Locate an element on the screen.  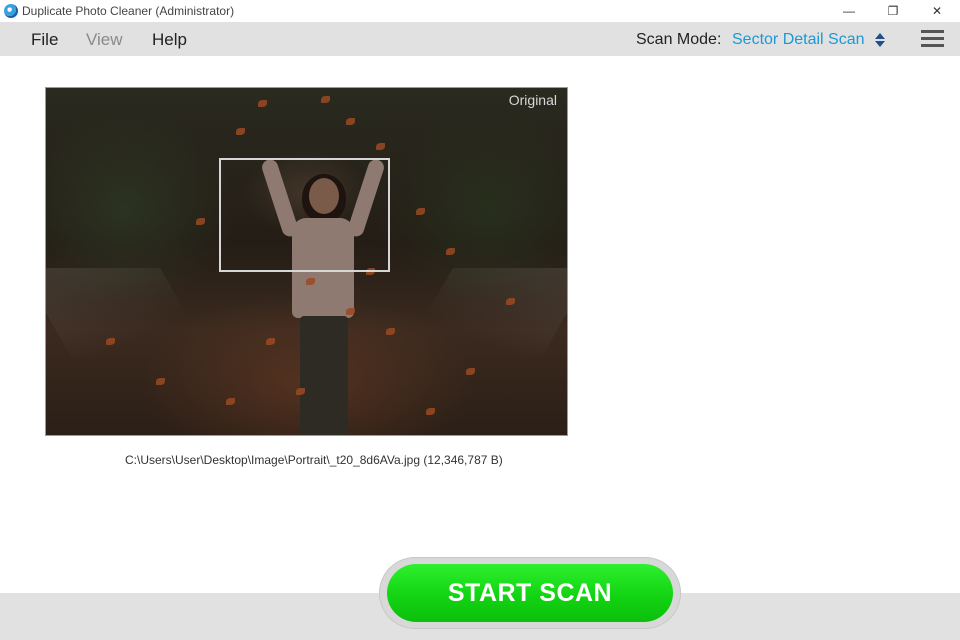
app-logo-icon is located at coordinates (11, 11).